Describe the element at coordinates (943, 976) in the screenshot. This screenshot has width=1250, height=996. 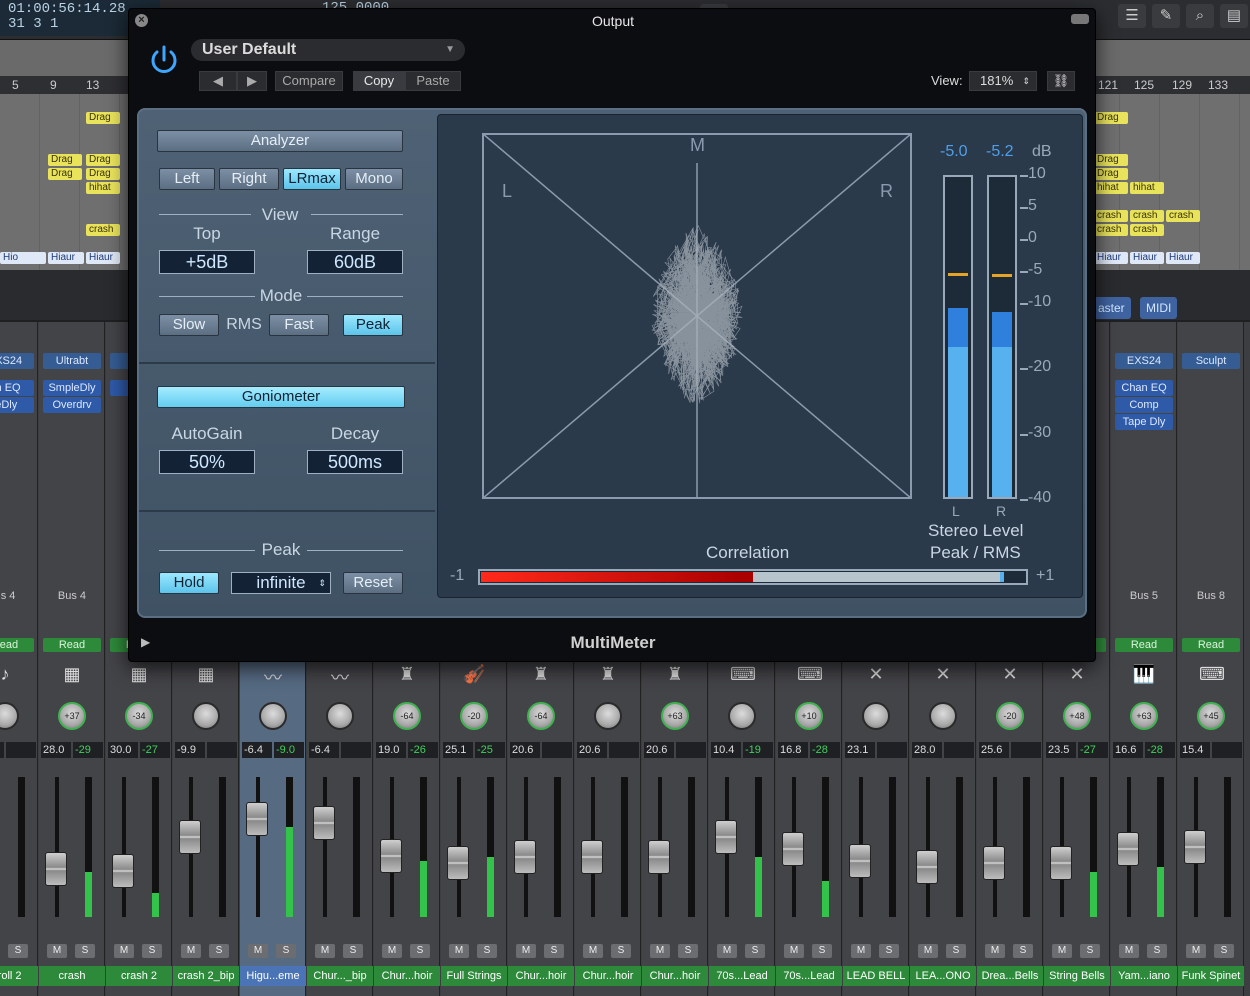
I see `track-name: LEA...ONO` at that location.